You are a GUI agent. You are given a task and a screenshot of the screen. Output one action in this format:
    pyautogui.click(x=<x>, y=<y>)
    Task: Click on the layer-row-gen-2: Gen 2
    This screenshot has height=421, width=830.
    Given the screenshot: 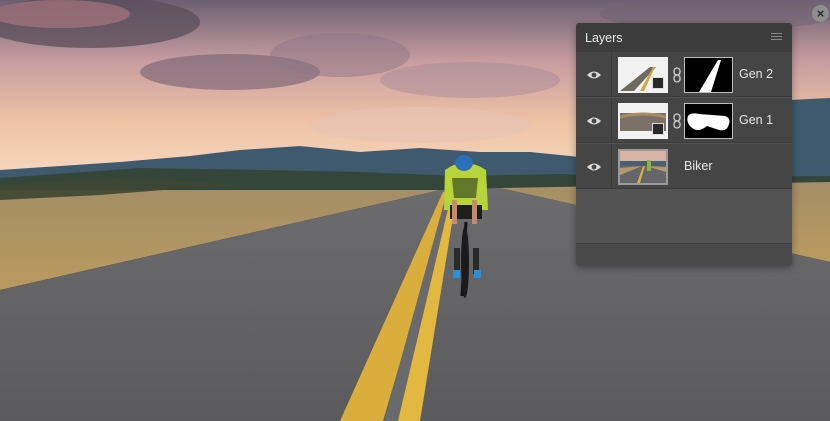 What is the action you would take?
    pyautogui.click(x=684, y=74)
    